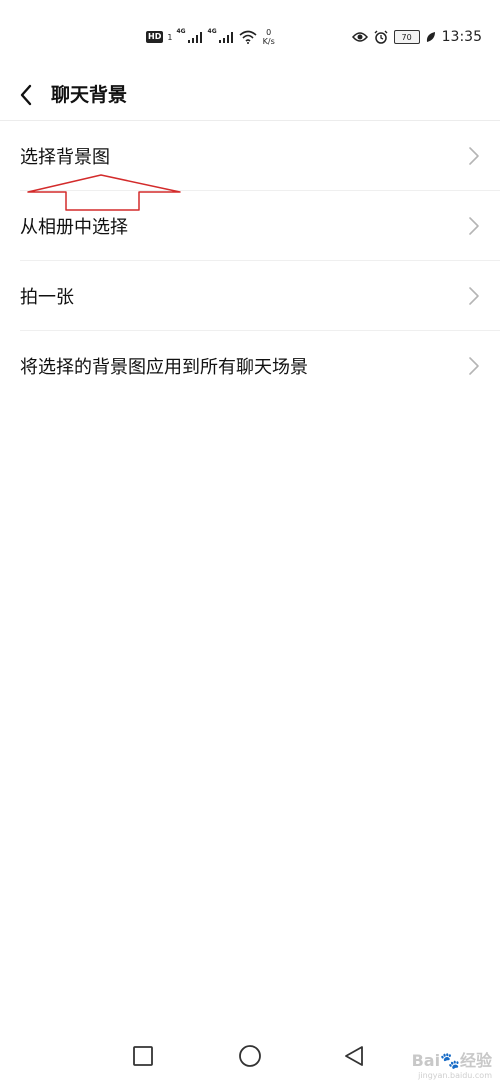 The image size is (500, 1084). I want to click on list-item-apply-to-all-chats: 将选择的背景图应用到所有聊天场景, so click(250, 366).